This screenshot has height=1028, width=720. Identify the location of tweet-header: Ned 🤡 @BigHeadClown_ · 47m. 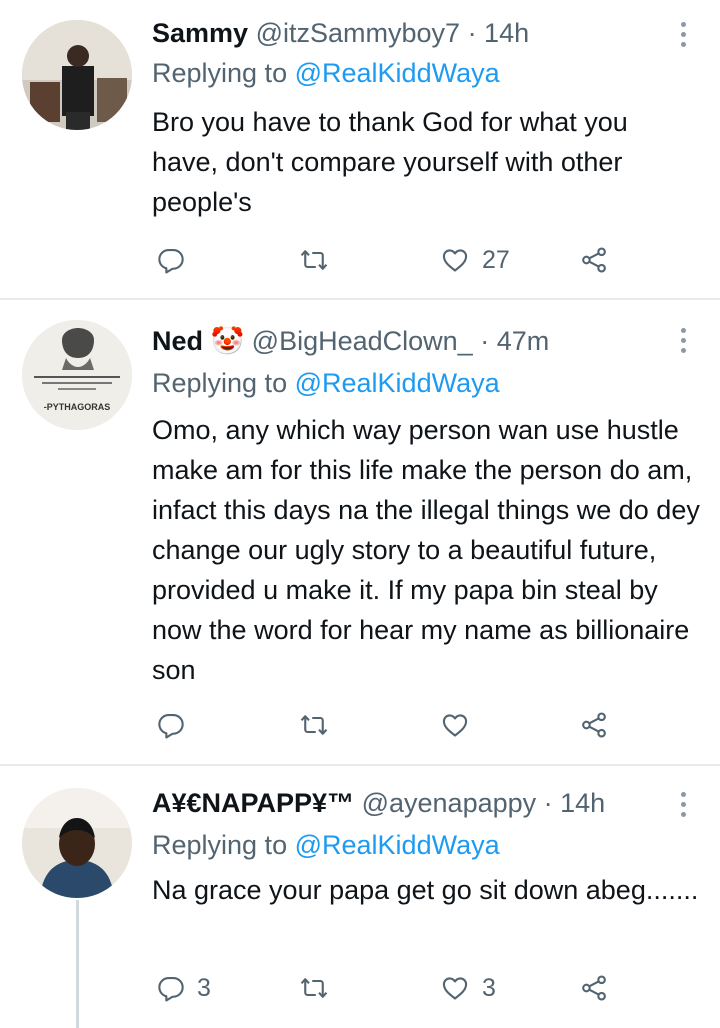
(406, 341).